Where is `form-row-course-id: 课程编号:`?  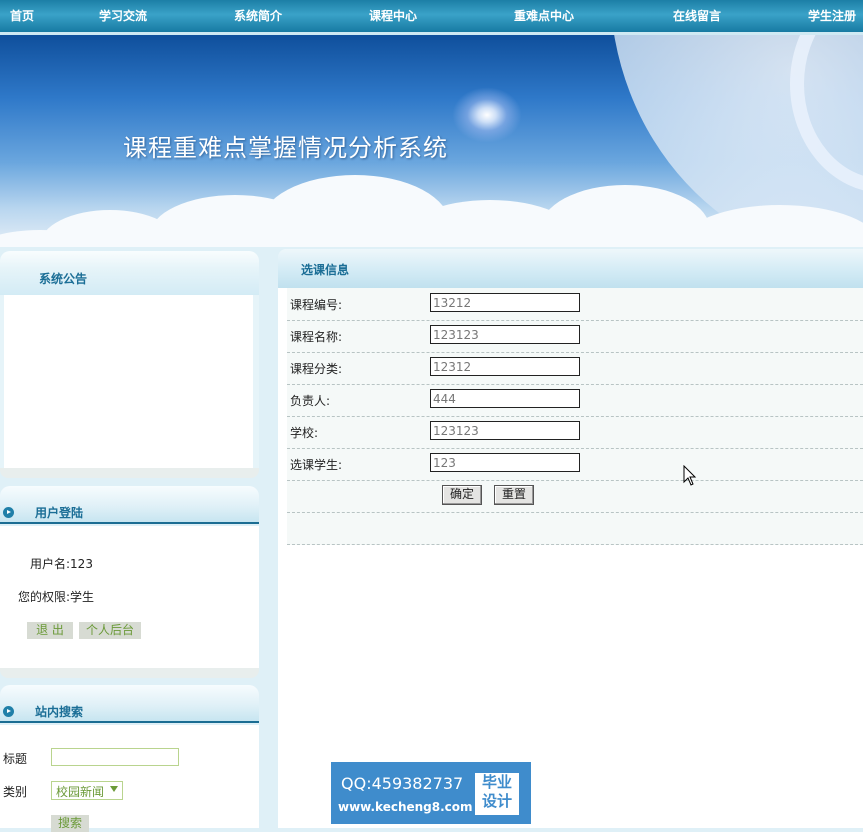
form-row-course-id: 课程编号: is located at coordinates (575, 304).